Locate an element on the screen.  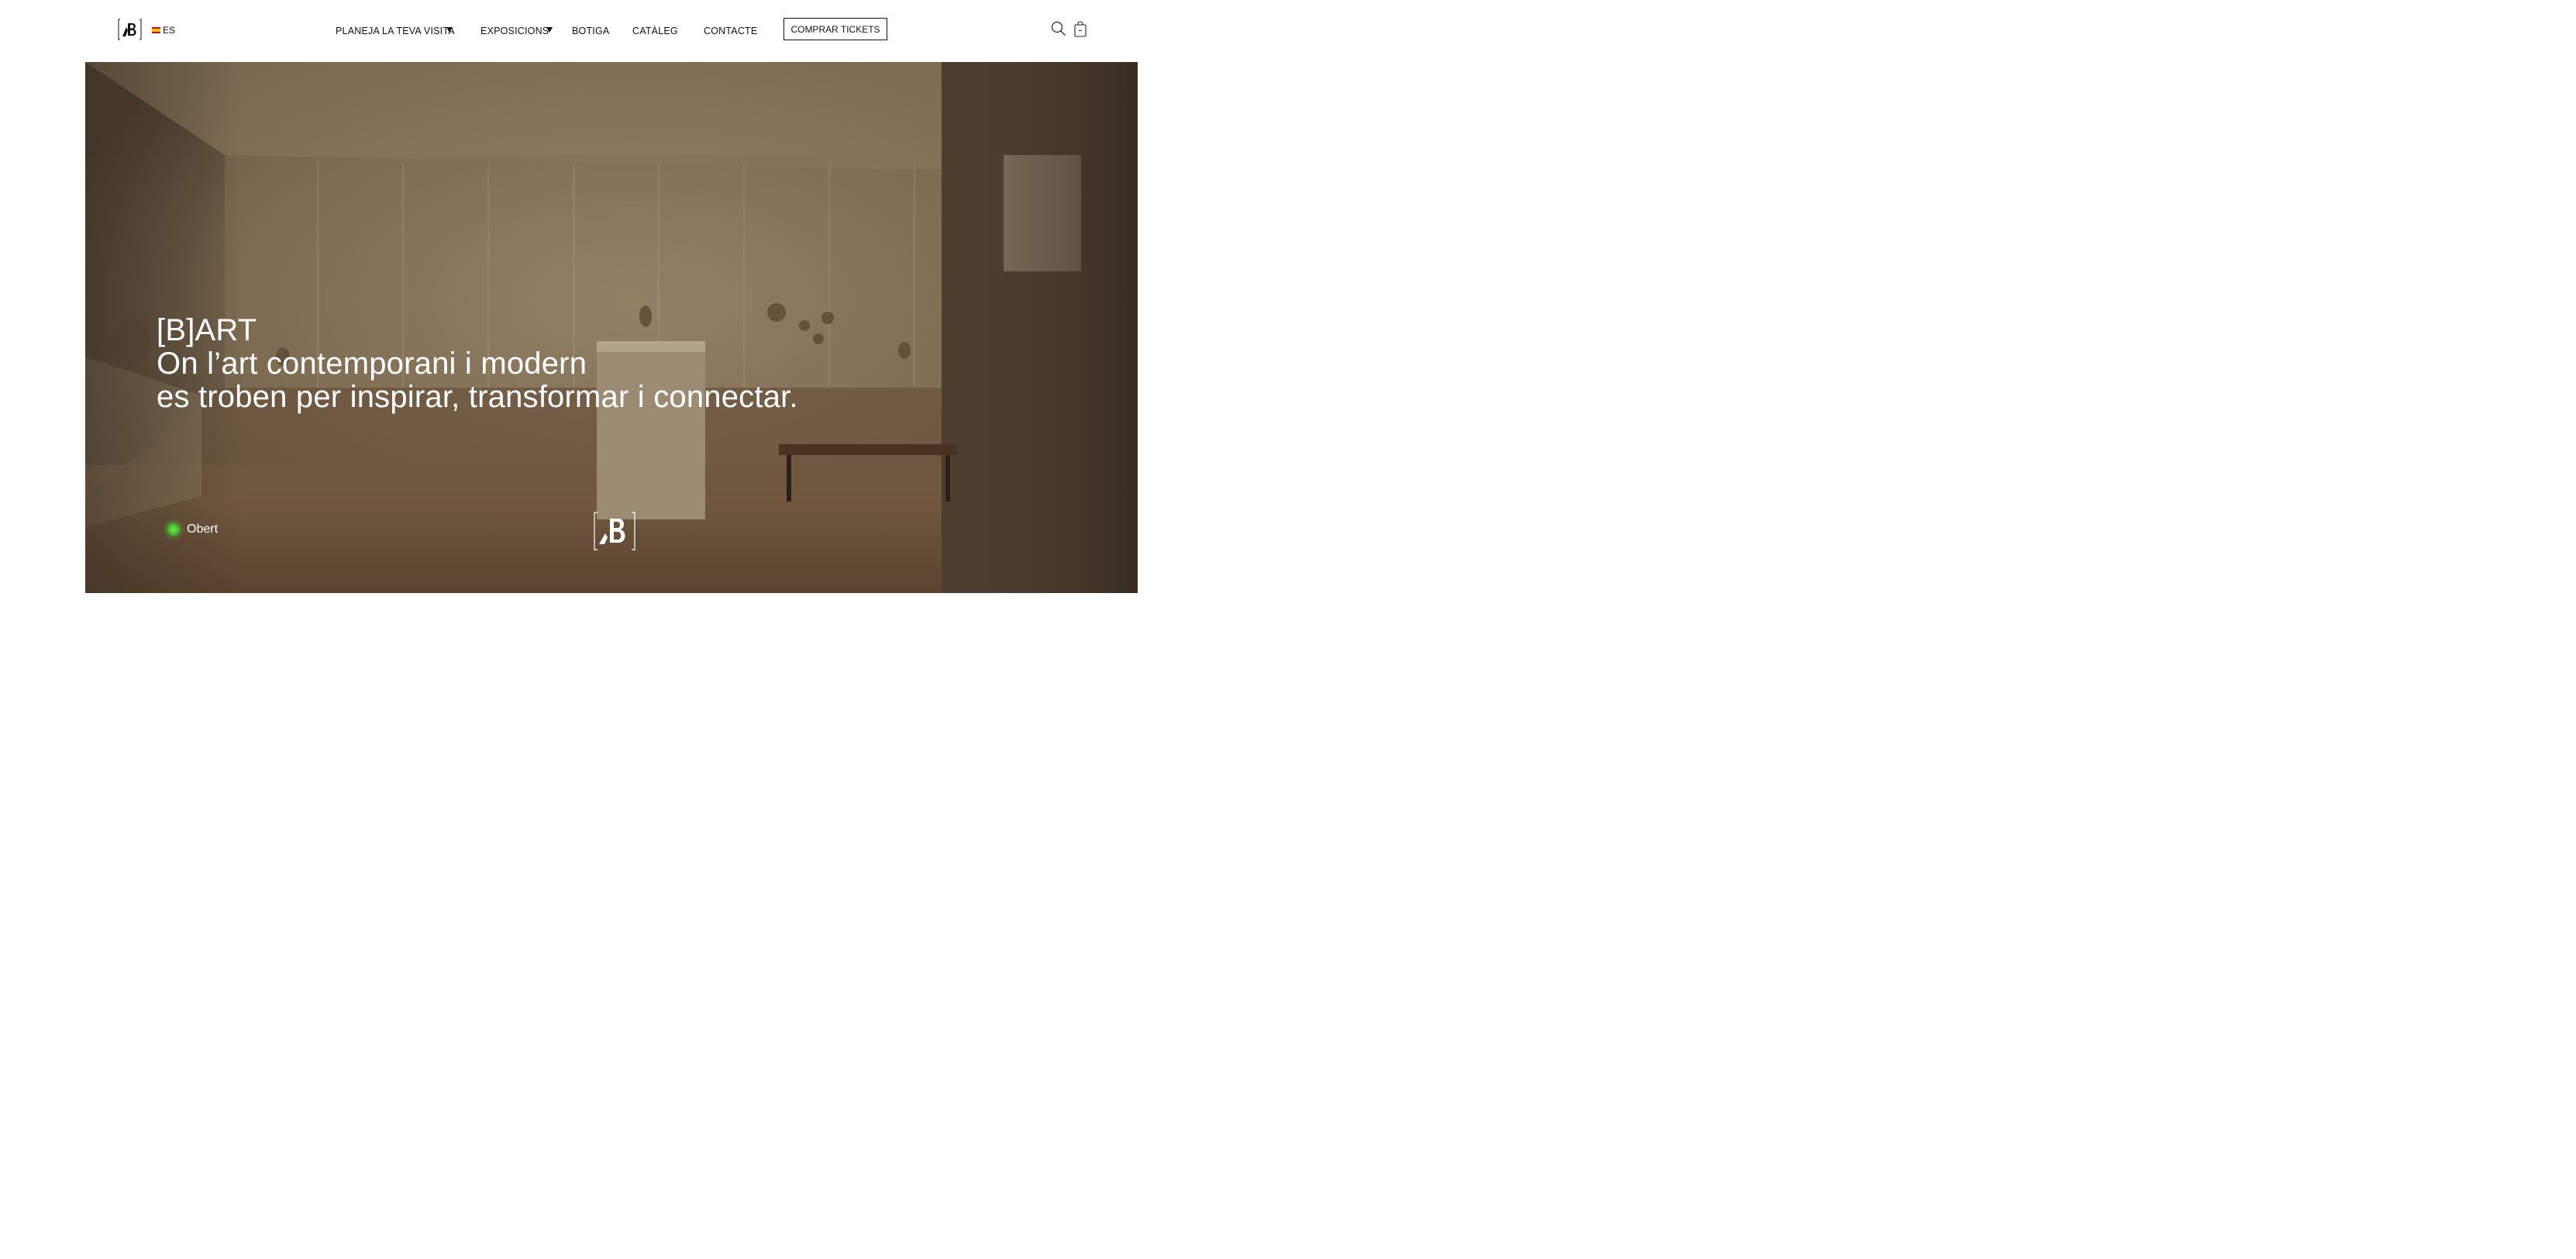
opening-status: Obert is located at coordinates (192, 529).